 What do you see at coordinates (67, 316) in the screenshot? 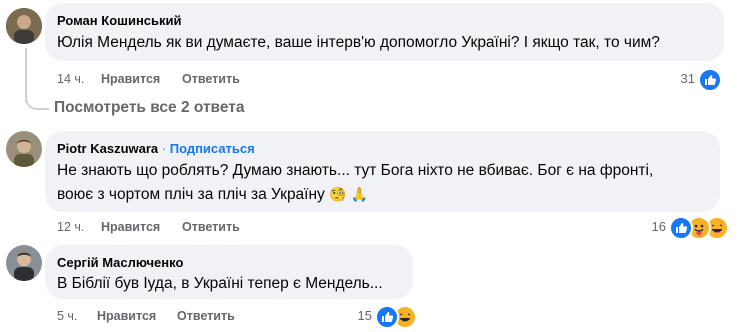
I see `comment-time: 5 ч.` at bounding box center [67, 316].